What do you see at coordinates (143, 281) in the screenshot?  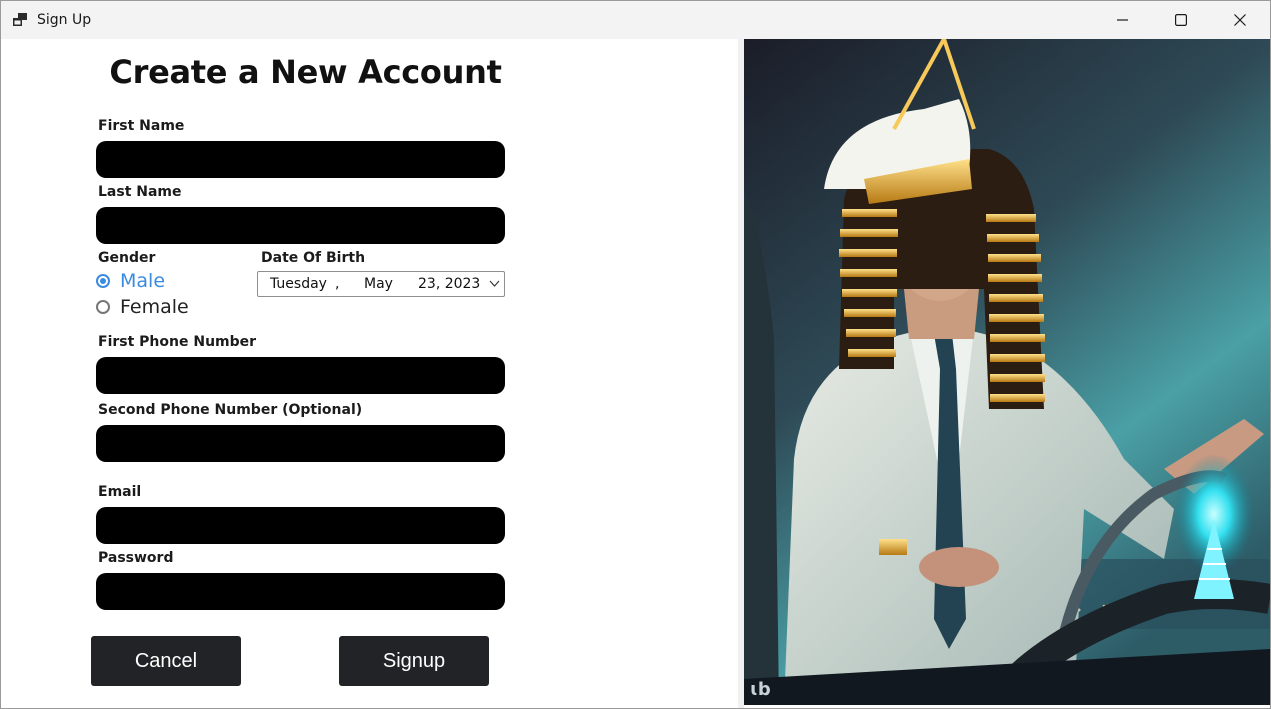 I see `gender-male-label: Male` at bounding box center [143, 281].